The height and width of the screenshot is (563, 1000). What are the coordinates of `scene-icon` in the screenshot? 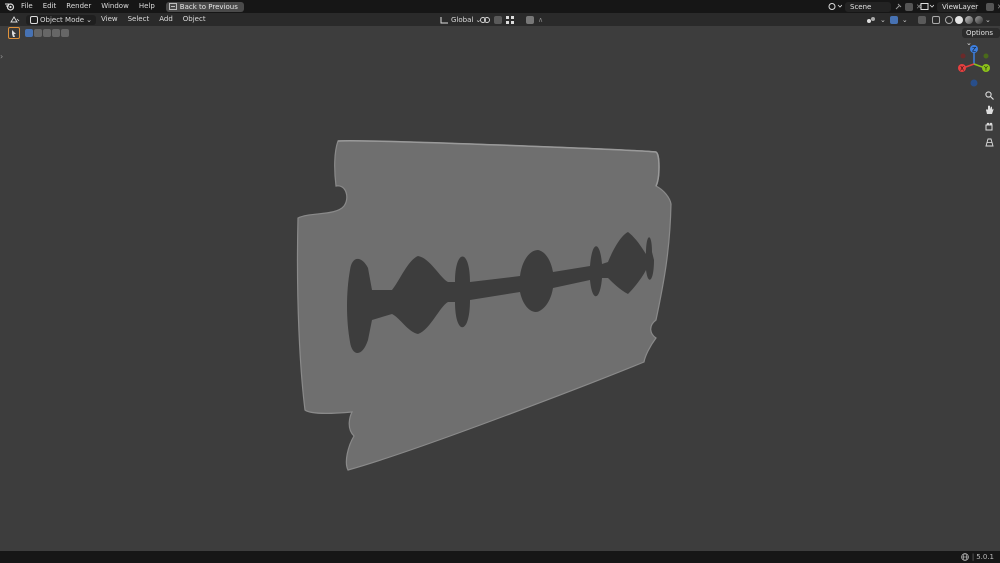 It's located at (835, 6).